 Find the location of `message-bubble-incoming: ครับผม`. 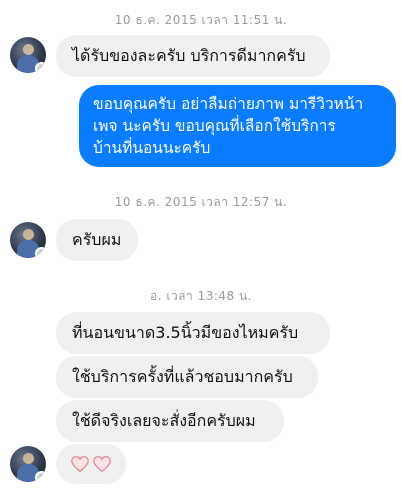

message-bubble-incoming: ครับผม is located at coordinates (97, 240).